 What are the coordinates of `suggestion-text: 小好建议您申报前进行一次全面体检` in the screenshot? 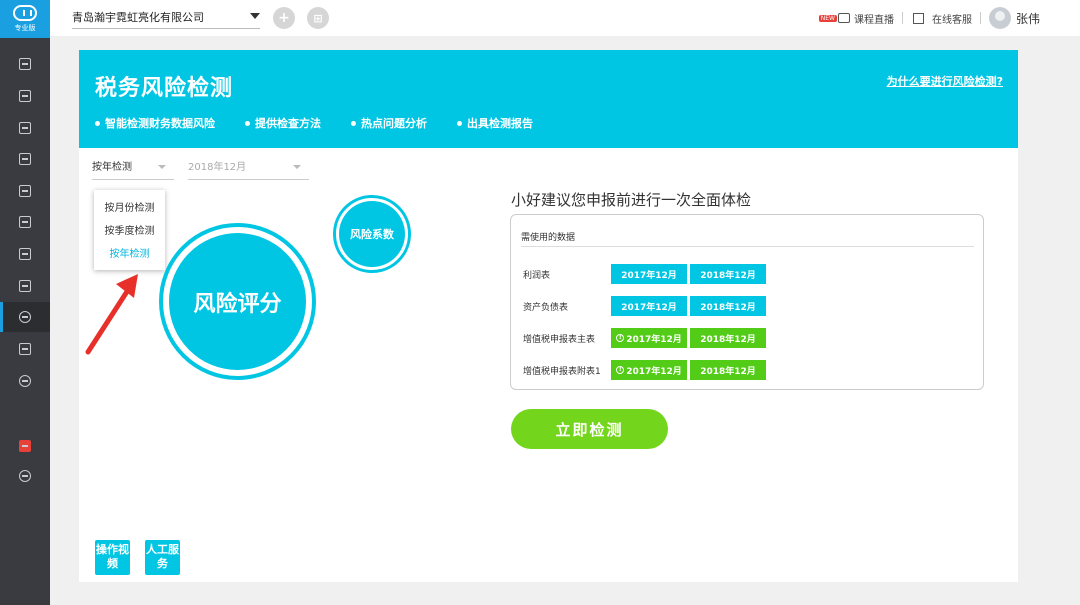 It's located at (631, 200).